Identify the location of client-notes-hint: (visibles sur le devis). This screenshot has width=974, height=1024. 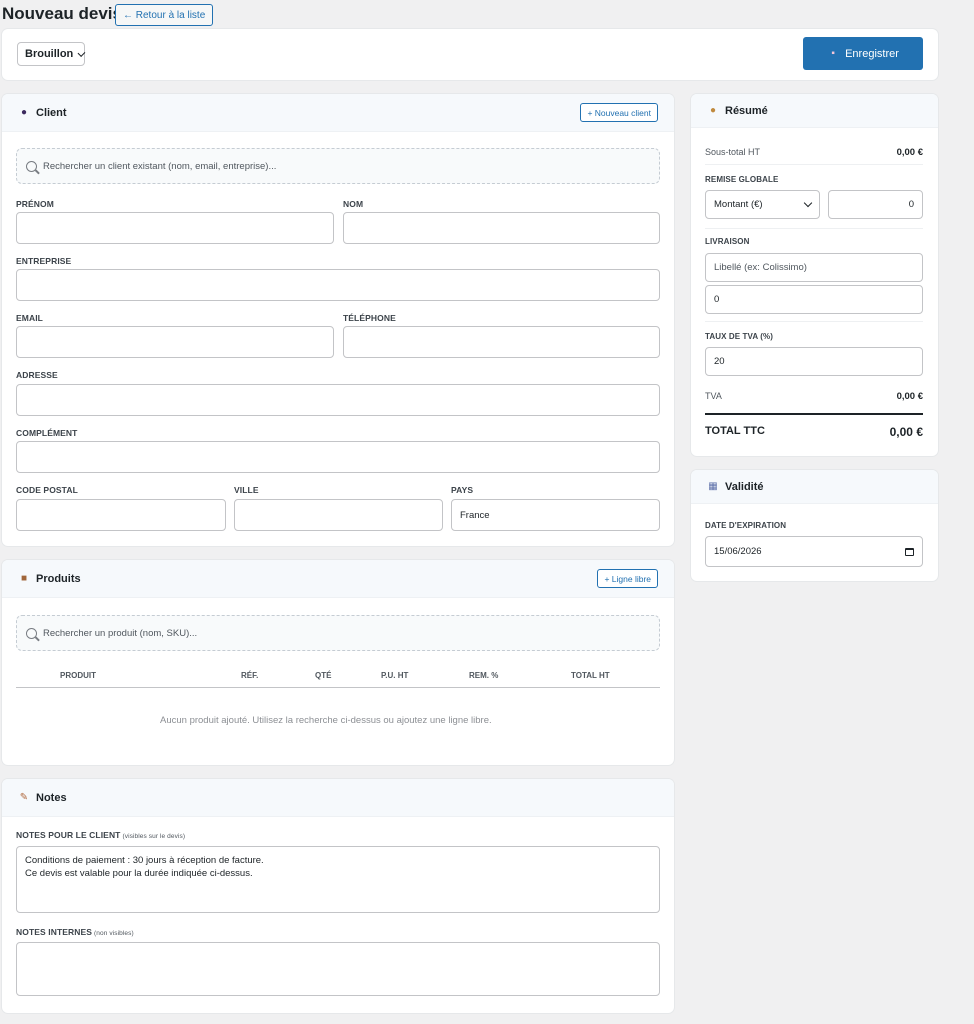
(154, 836).